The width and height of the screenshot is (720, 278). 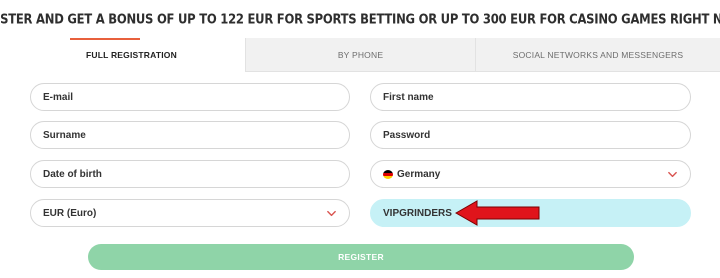 What do you see at coordinates (530, 174) in the screenshot?
I see `country-select: Germany` at bounding box center [530, 174].